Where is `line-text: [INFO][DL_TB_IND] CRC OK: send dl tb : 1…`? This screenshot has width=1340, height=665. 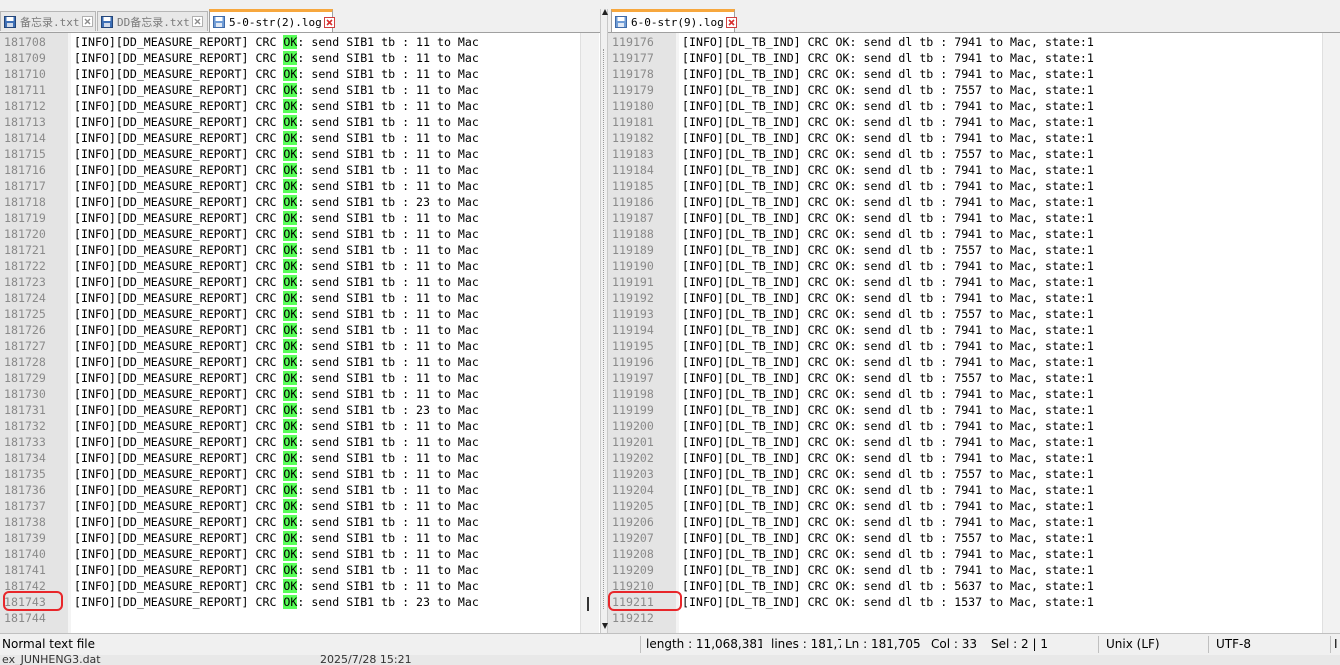 line-text: [INFO][DL_TB_IND] CRC OK: send dl tb : 1… is located at coordinates (888, 602).